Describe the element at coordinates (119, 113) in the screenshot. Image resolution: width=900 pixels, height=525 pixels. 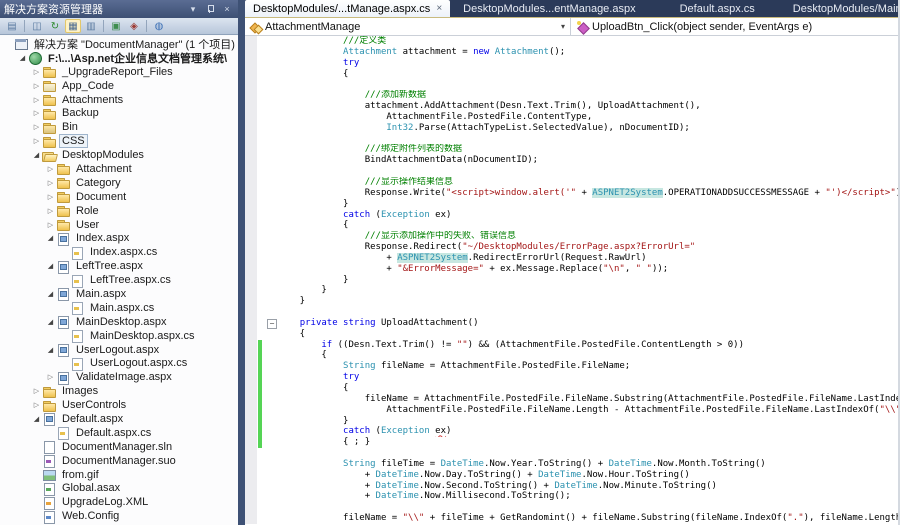
I see `tree-item: ▷ Backup` at that location.